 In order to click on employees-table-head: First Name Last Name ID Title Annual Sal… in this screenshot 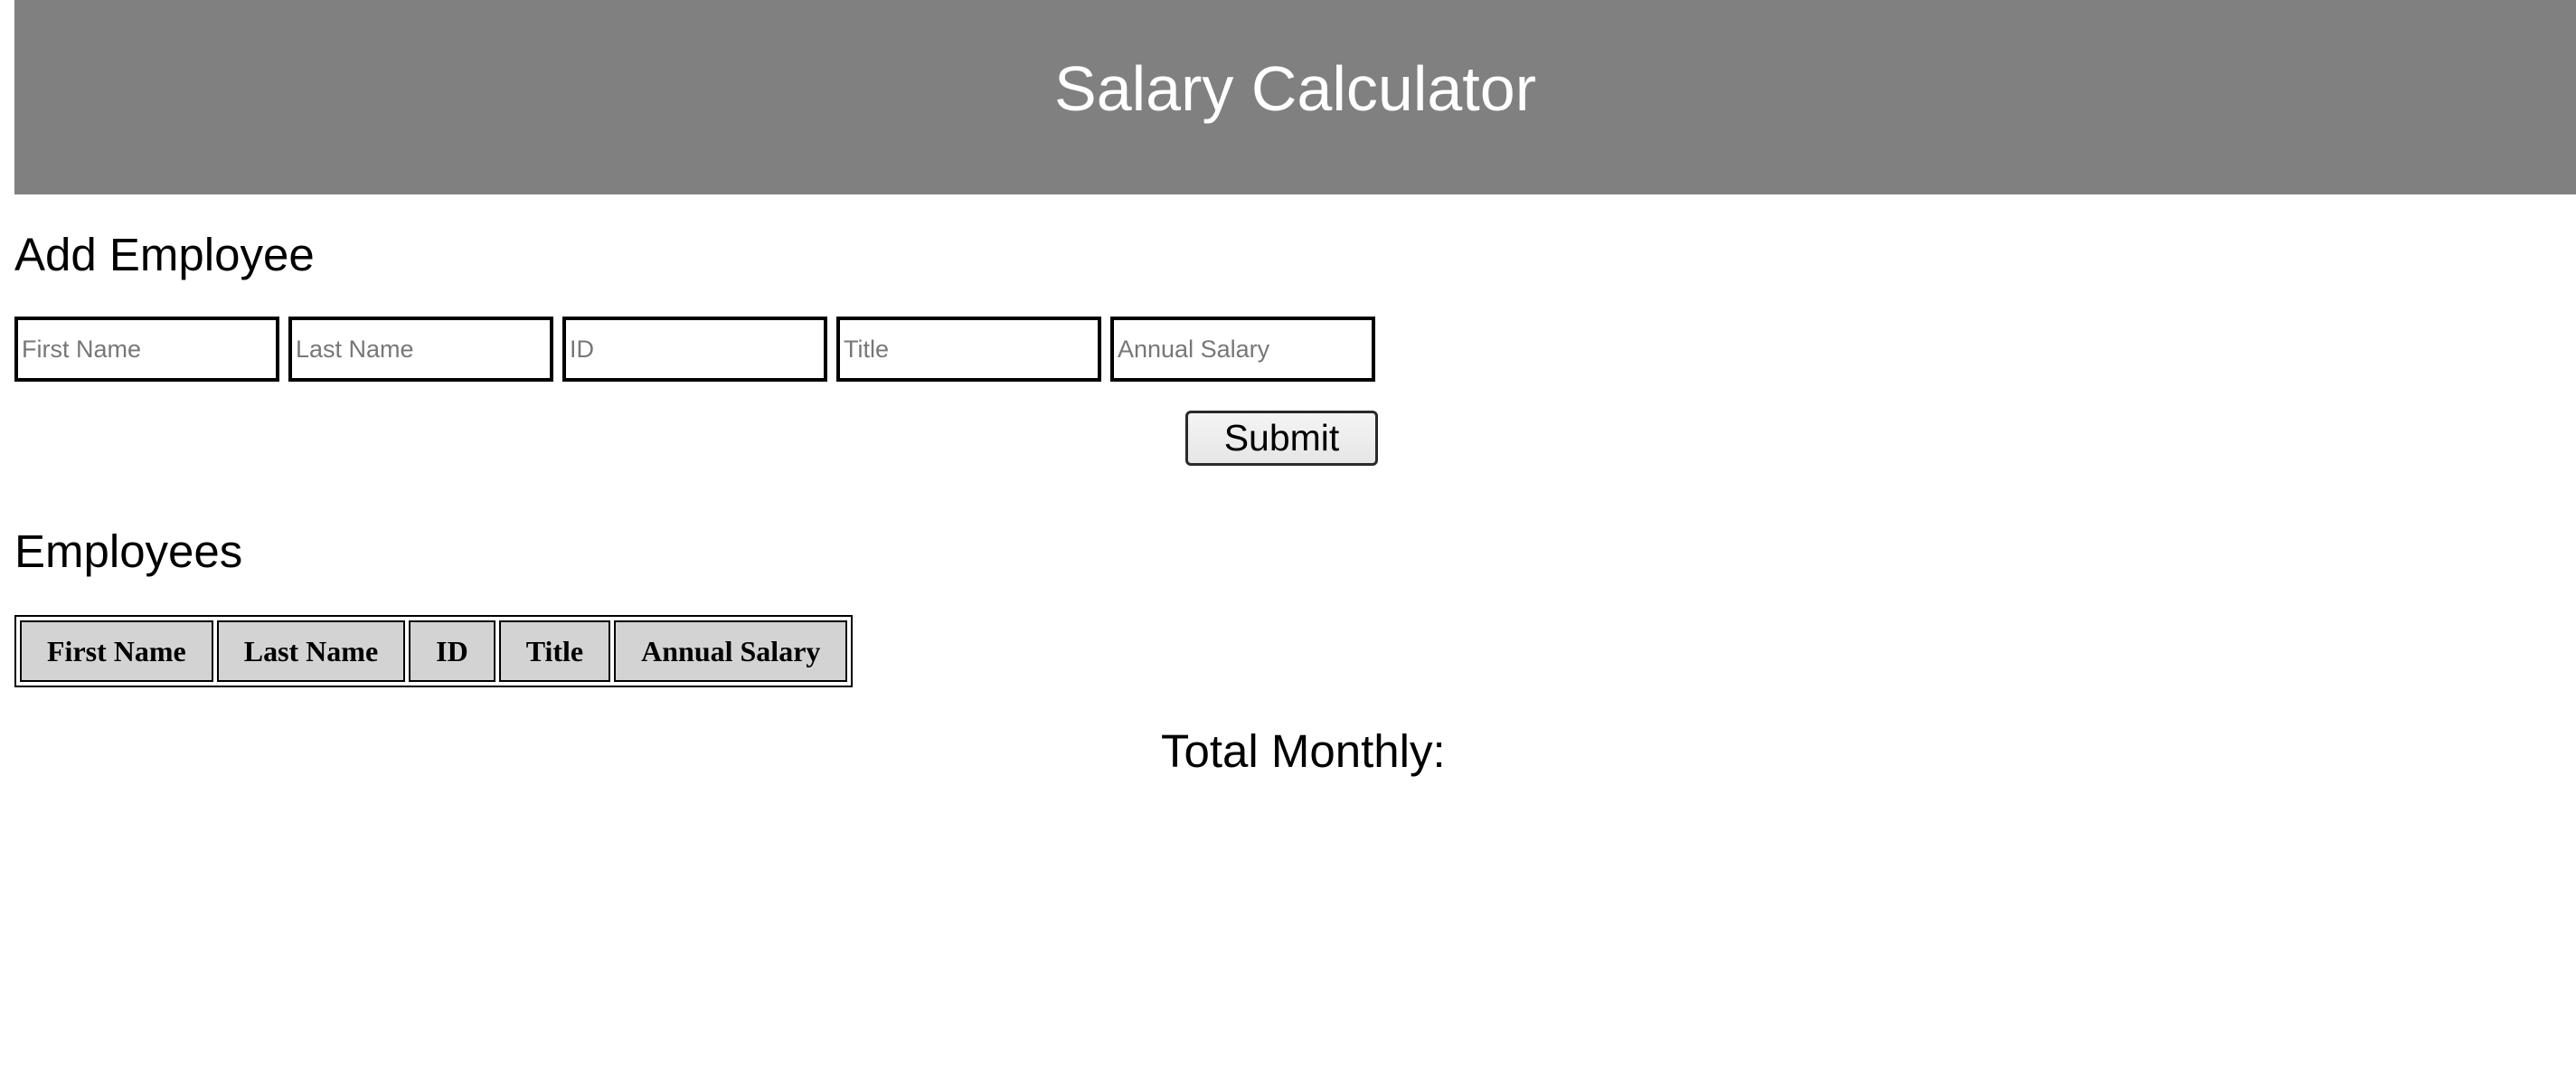, I will do `click(434, 651)`.